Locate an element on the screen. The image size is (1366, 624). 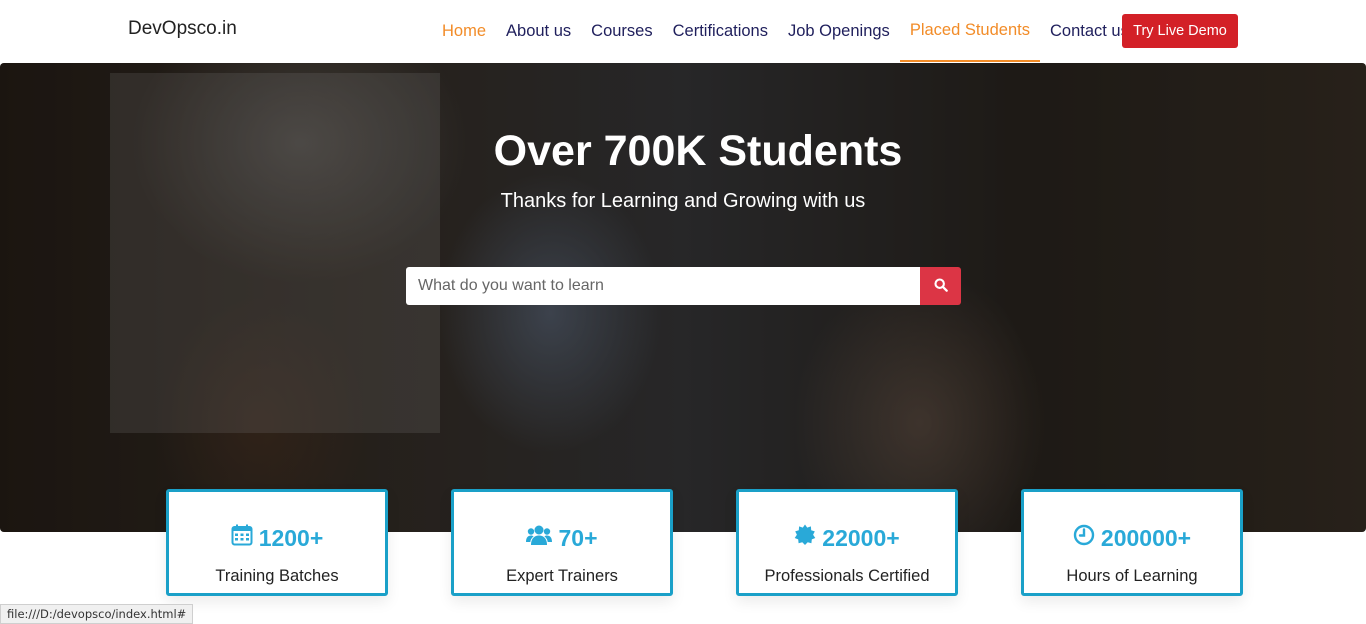
stat-card-professionals-certified: 22000+ Professionals Certified is located at coordinates (847, 542).